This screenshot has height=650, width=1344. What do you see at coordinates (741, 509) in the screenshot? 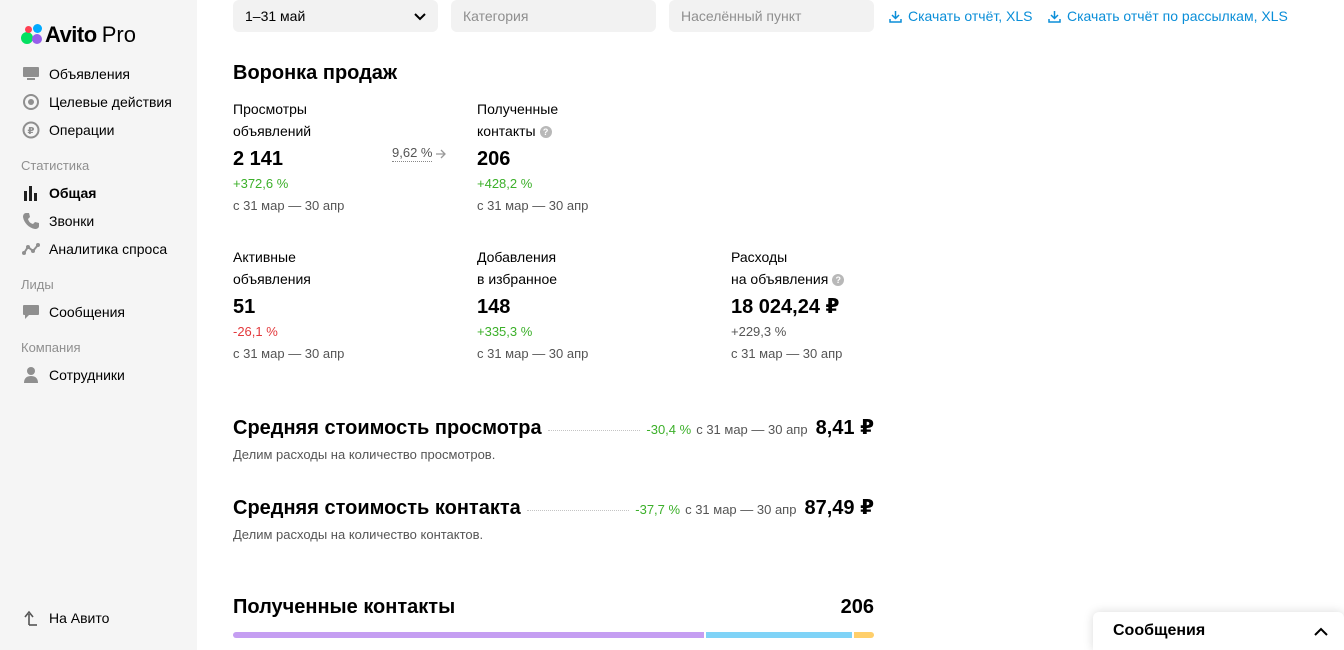
I see `avg-contact-cost-period: с 31 мар — 30 апр` at bounding box center [741, 509].